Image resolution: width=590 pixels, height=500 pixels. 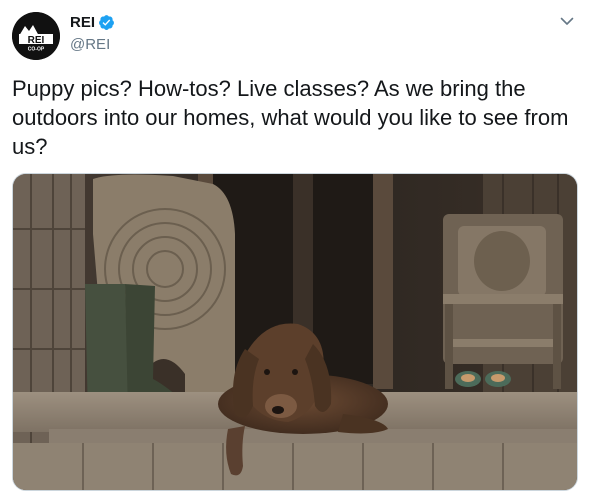 What do you see at coordinates (106, 22) in the screenshot?
I see `verified-badge-icon` at bounding box center [106, 22].